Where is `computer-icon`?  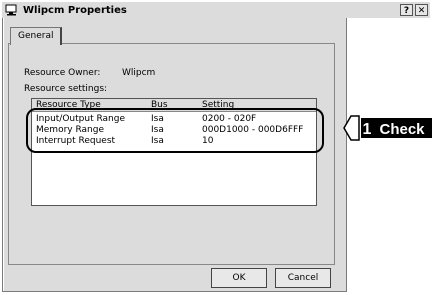
computer-icon is located at coordinates (12, 10).